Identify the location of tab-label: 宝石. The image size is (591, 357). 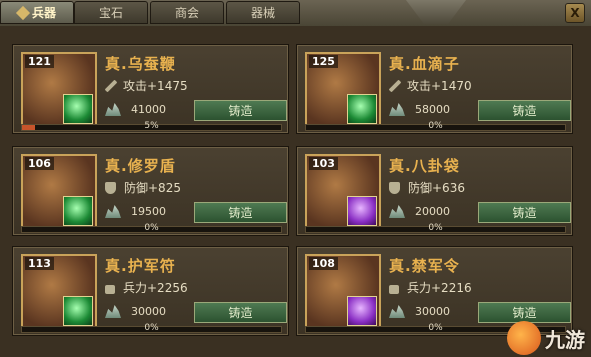
(110, 13).